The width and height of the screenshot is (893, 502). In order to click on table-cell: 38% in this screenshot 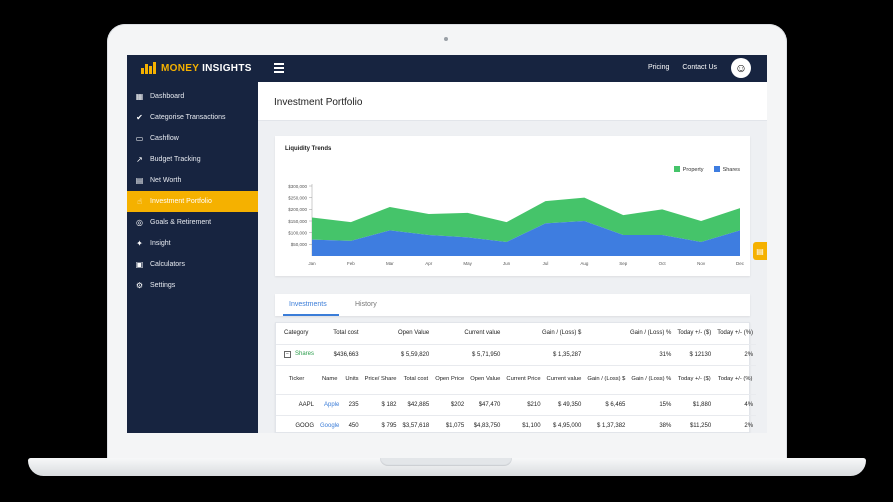, I will do `click(665, 425)`.